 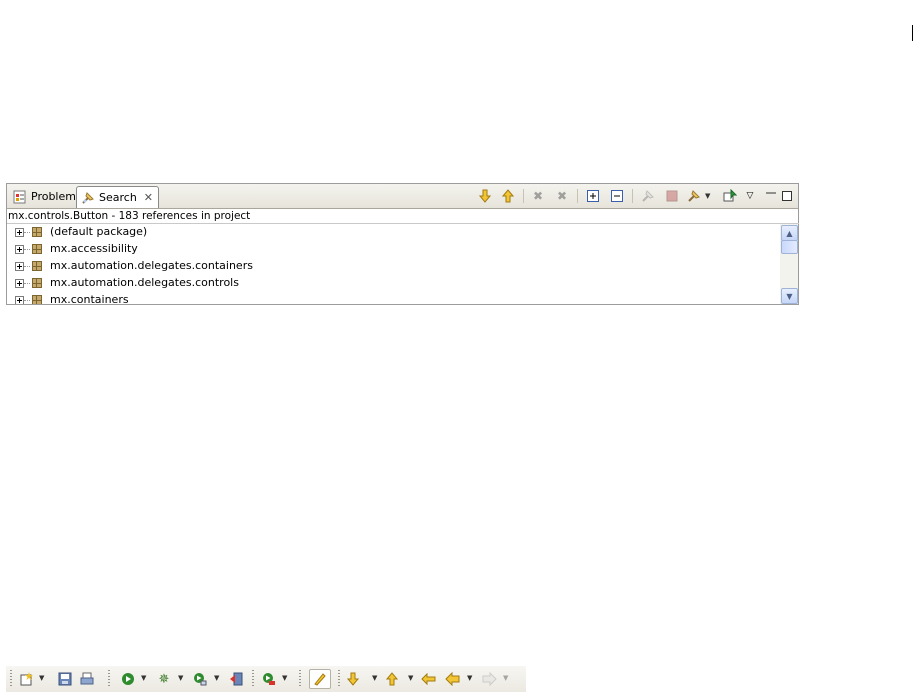 I want to click on back-icon, so click(x=453, y=679).